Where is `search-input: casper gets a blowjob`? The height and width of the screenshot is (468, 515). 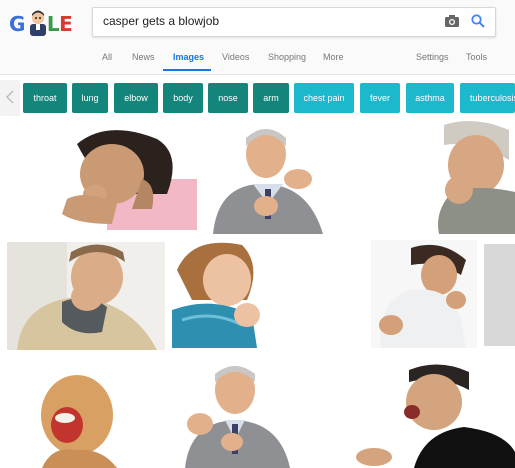
search-input: casper gets a blowjob is located at coordinates (294, 22).